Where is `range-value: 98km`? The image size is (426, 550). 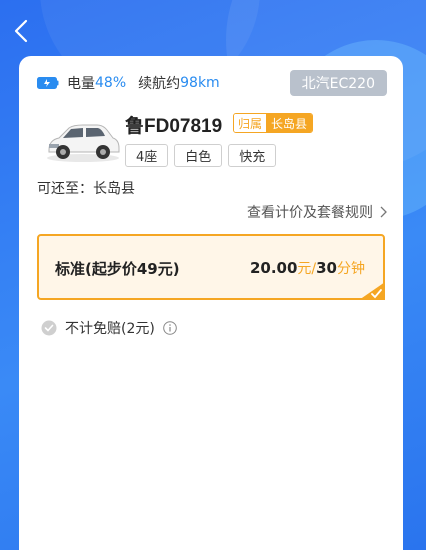
range-value: 98km is located at coordinates (200, 83).